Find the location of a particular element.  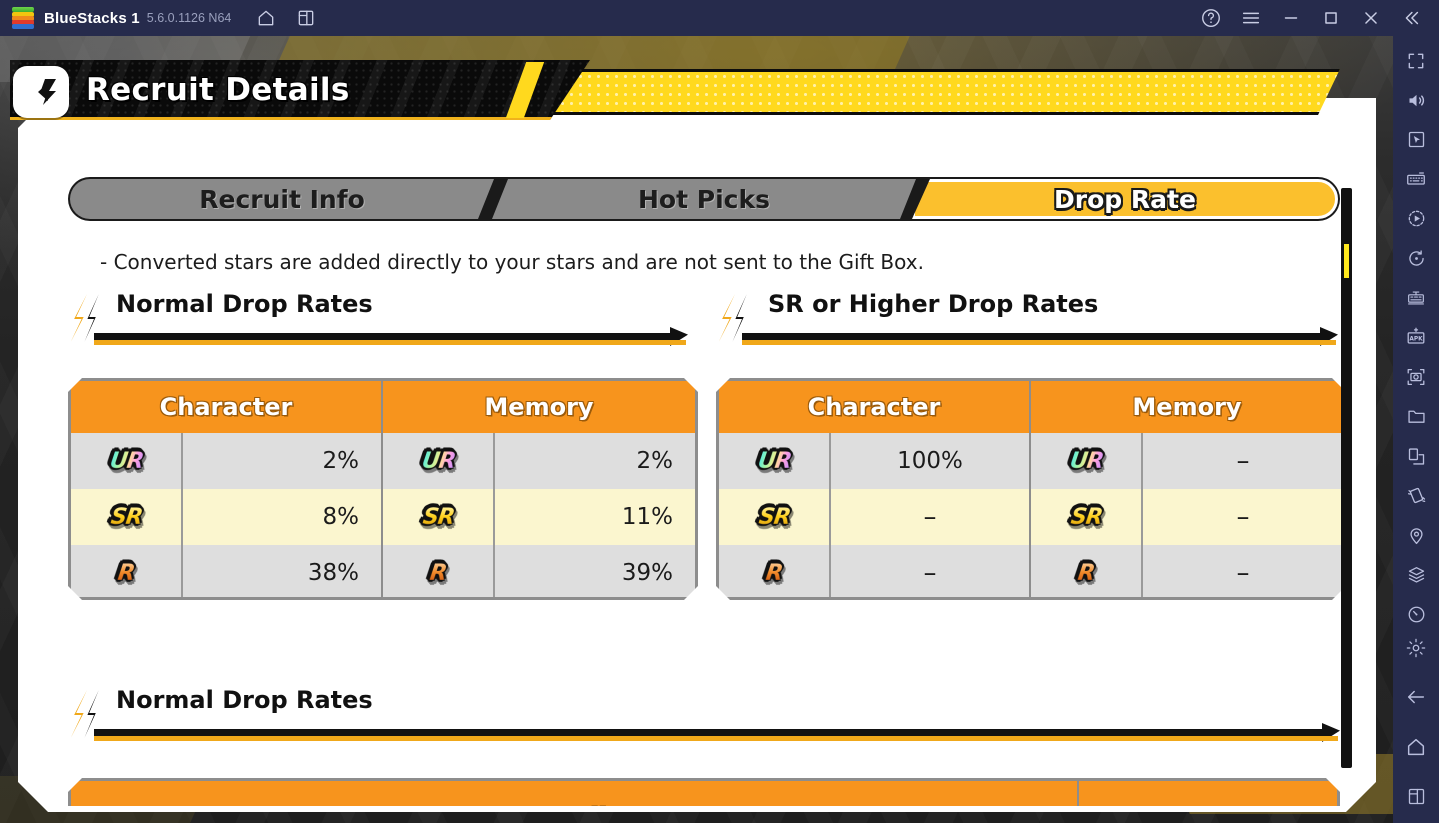

tab-recruit-info: Recruit Info is located at coordinates (282, 199).